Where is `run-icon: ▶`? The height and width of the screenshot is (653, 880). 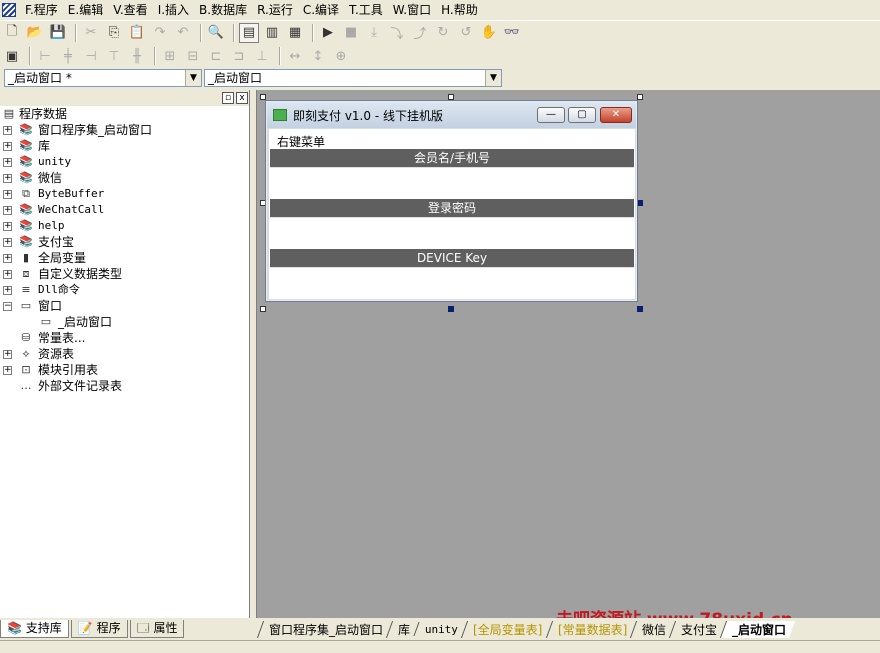 run-icon: ▶ is located at coordinates (328, 33).